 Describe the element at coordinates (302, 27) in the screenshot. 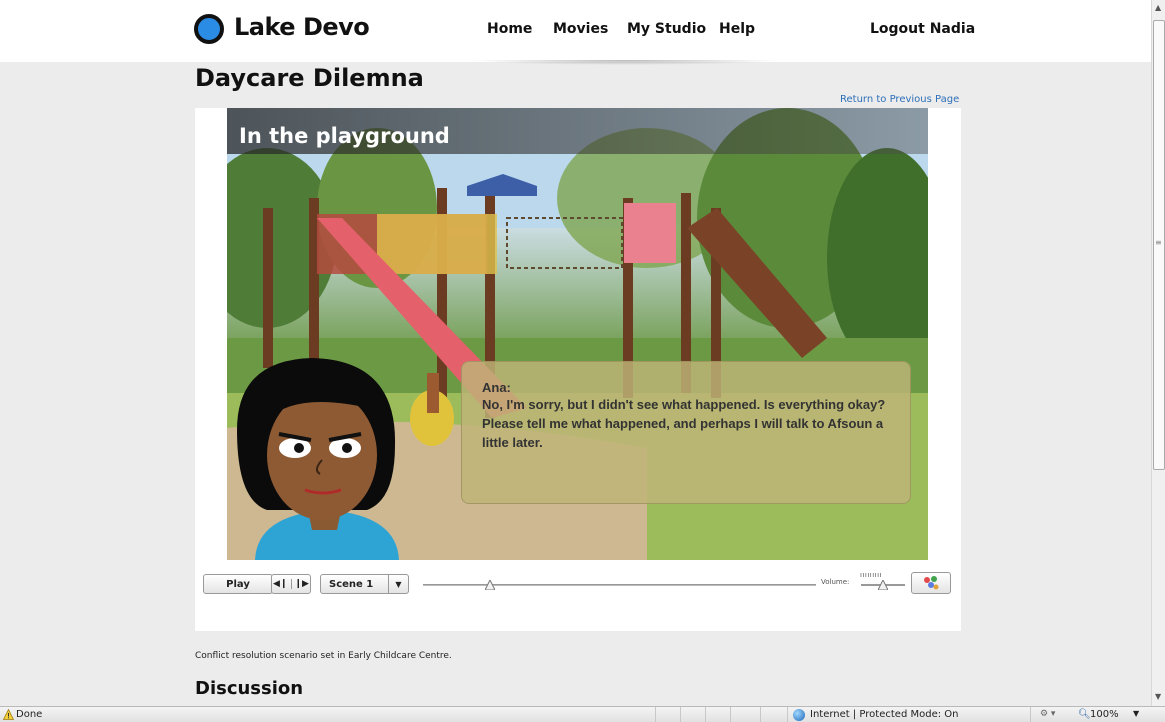

I see `logo-text: Lake Devo` at that location.